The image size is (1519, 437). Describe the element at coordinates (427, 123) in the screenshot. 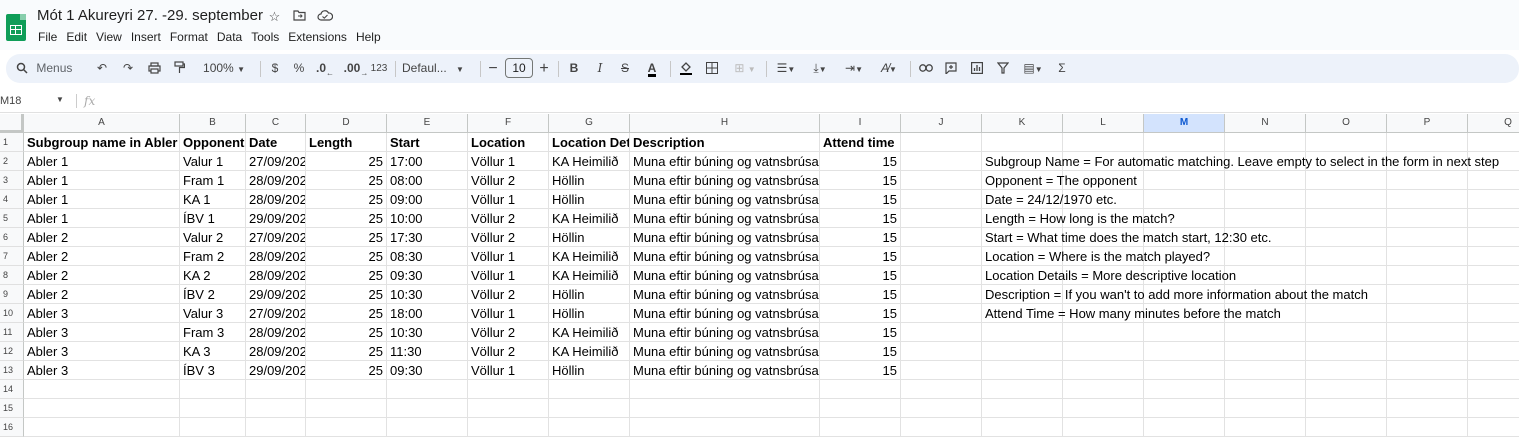

I see `column-header-e: E` at that location.